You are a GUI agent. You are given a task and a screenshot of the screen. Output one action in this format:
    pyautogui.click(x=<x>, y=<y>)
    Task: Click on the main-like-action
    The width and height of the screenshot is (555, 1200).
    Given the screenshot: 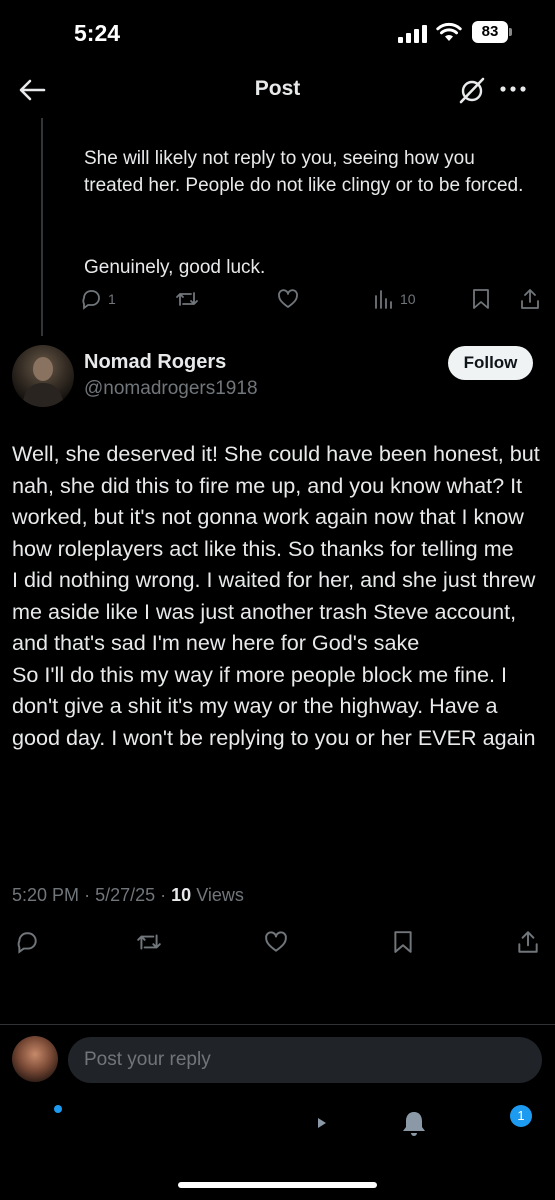 What is the action you would take?
    pyautogui.click(x=276, y=942)
    